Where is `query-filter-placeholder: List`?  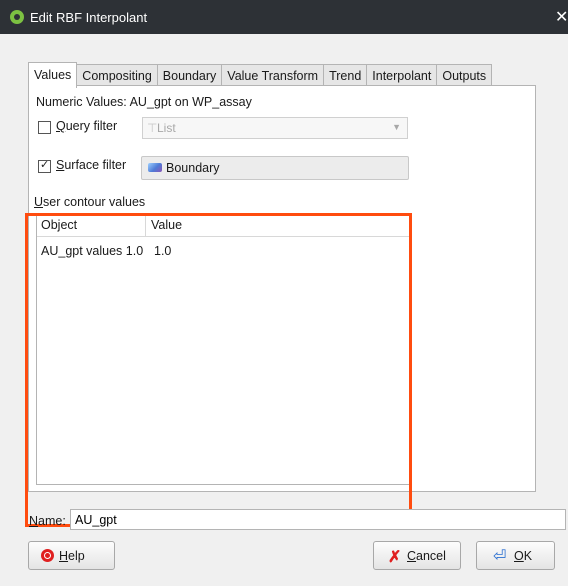 query-filter-placeholder: List is located at coordinates (166, 128).